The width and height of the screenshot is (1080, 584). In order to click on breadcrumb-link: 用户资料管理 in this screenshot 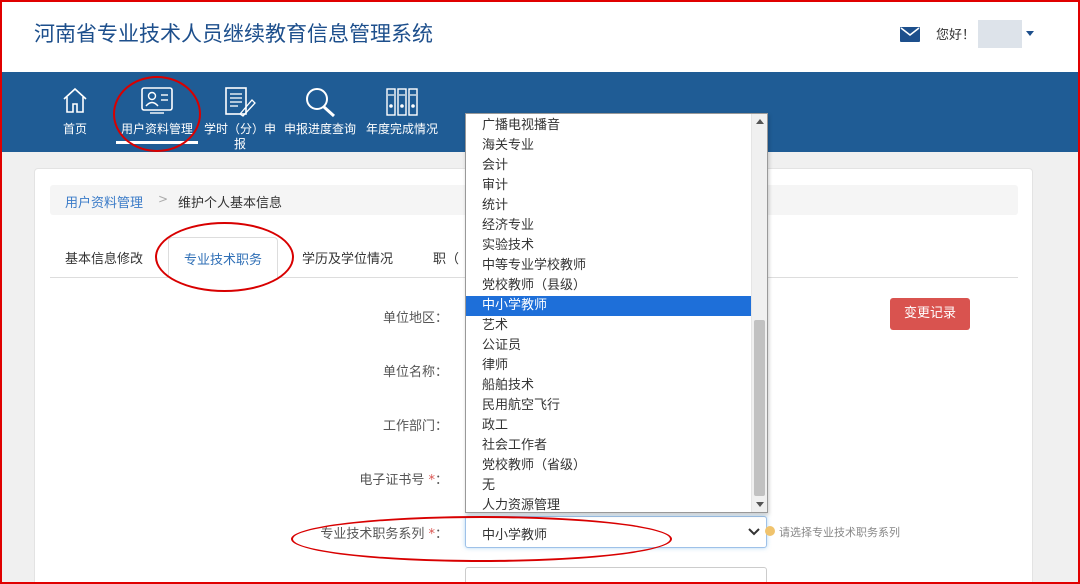, I will do `click(104, 201)`.